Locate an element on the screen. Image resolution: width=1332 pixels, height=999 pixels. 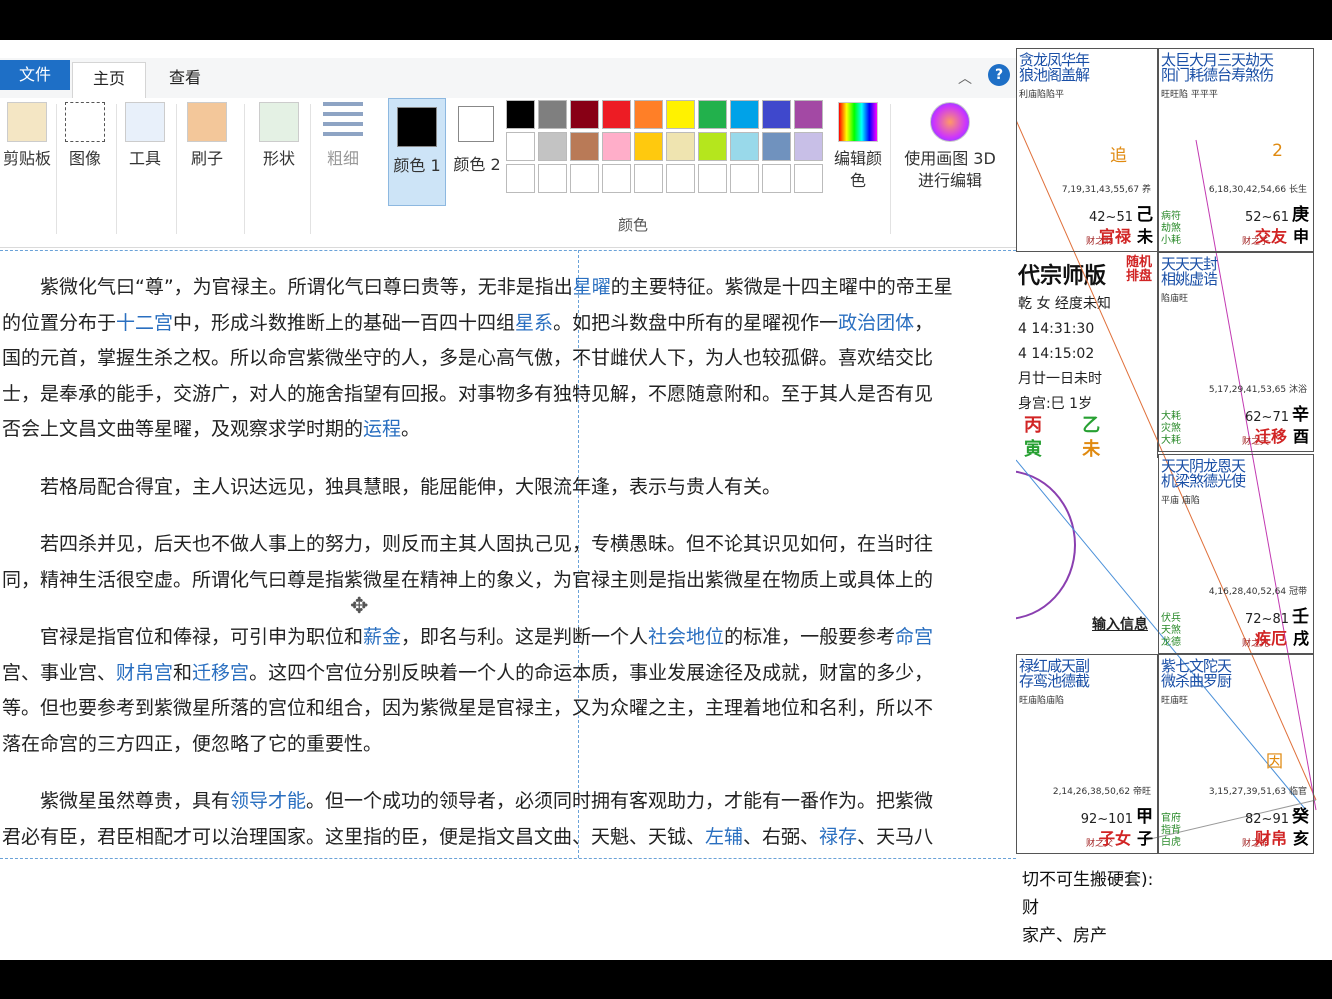
tab-file: 文件 is located at coordinates (35, 75).